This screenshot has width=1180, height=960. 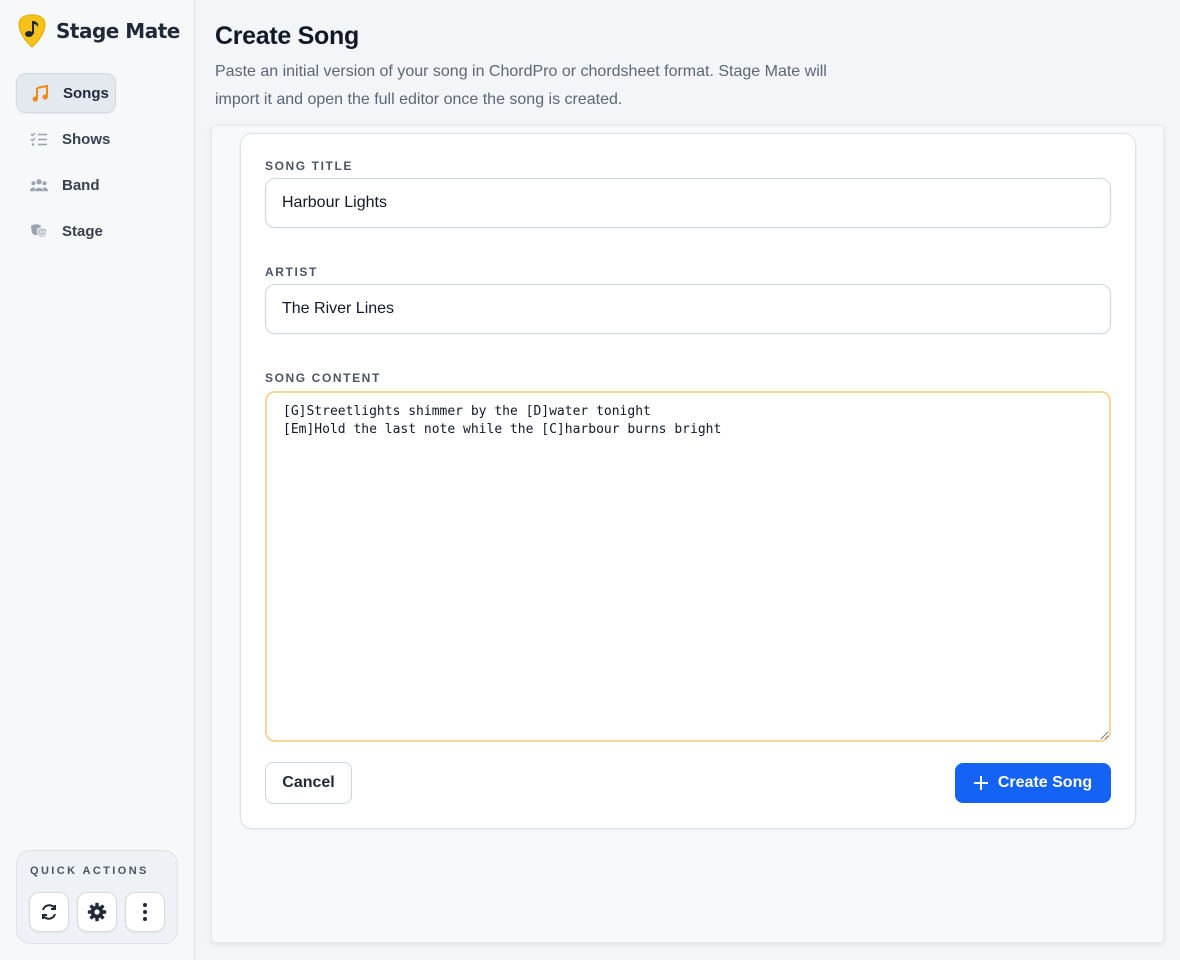 What do you see at coordinates (81, 185) in the screenshot?
I see `sidebar-item-label: Band` at bounding box center [81, 185].